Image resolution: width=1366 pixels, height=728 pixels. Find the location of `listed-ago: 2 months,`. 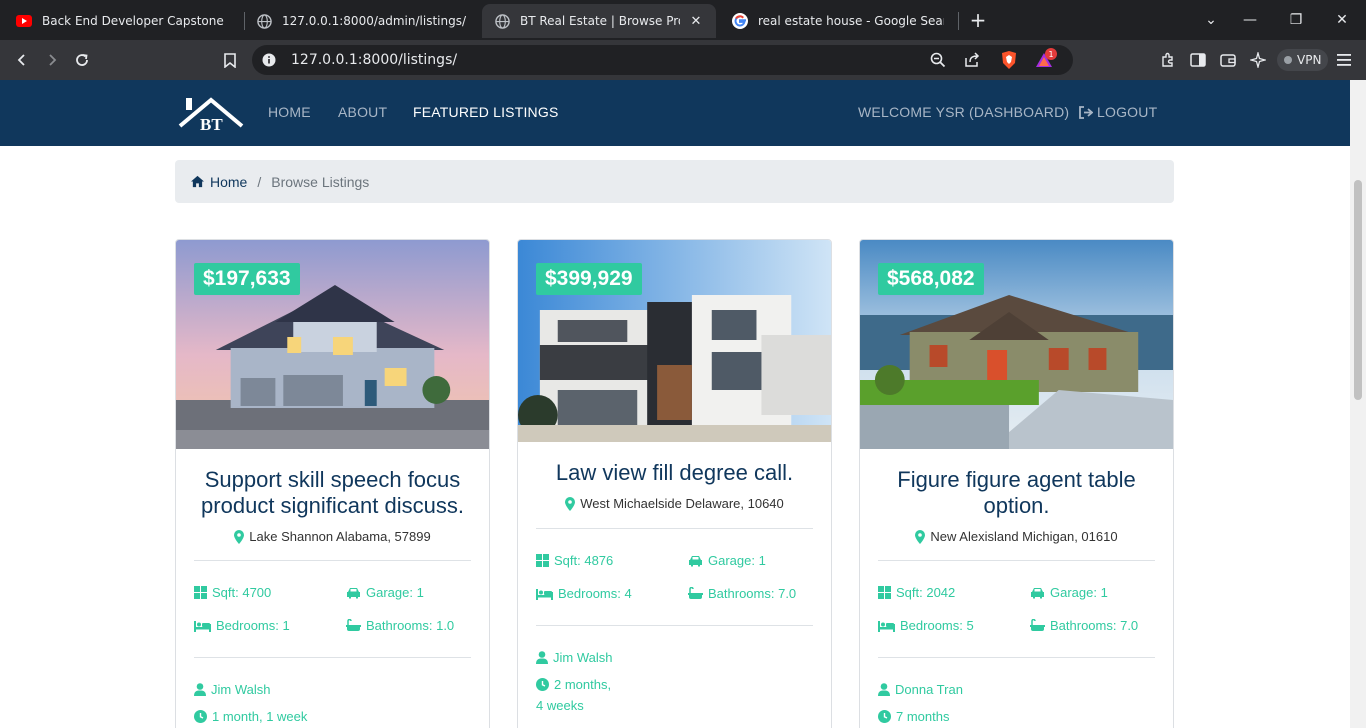

listed-ago: 2 months, is located at coordinates (583, 684).